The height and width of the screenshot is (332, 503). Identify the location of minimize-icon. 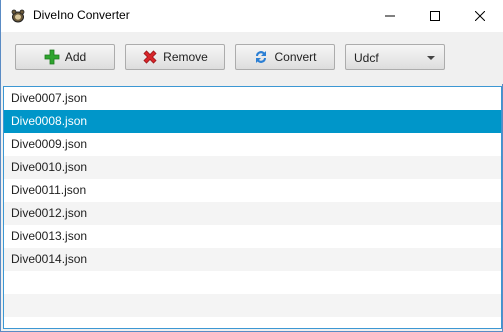
(389, 16).